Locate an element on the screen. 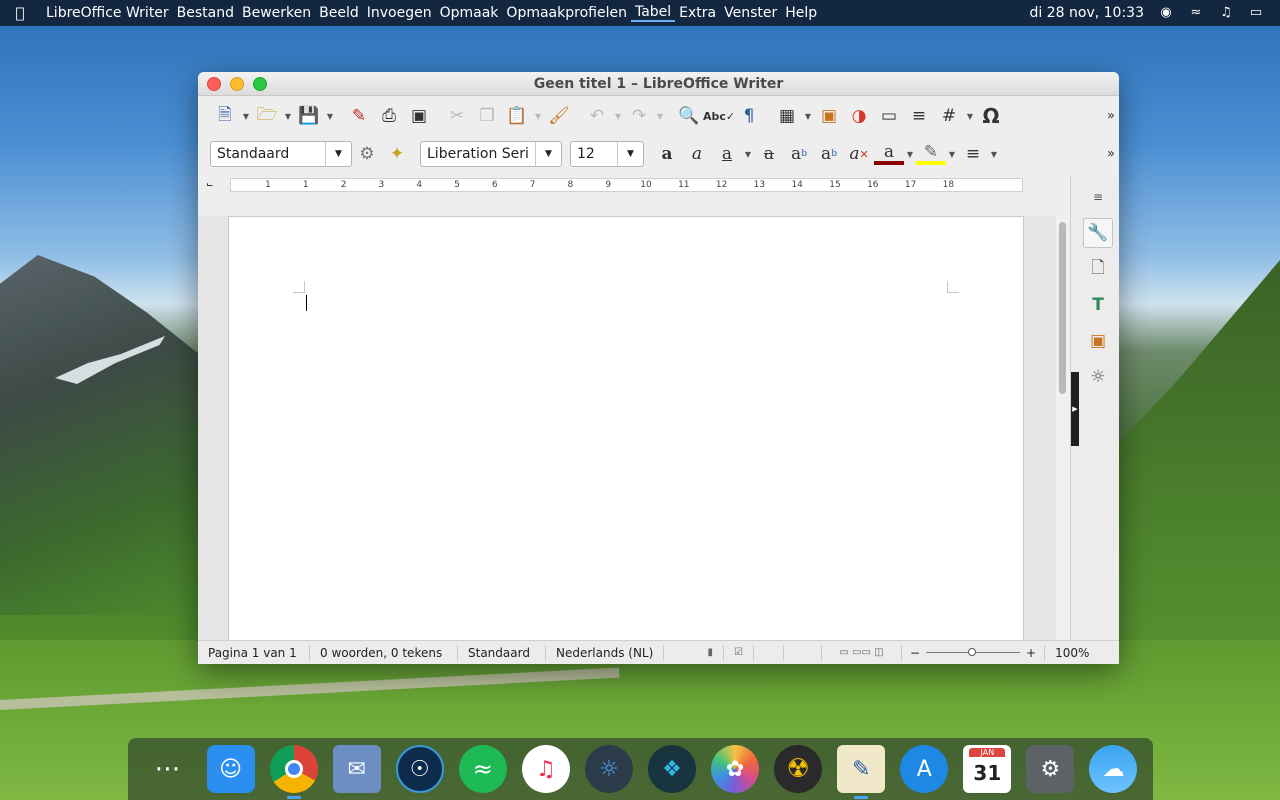  menu-bestand: Bestand is located at coordinates (205, 13).